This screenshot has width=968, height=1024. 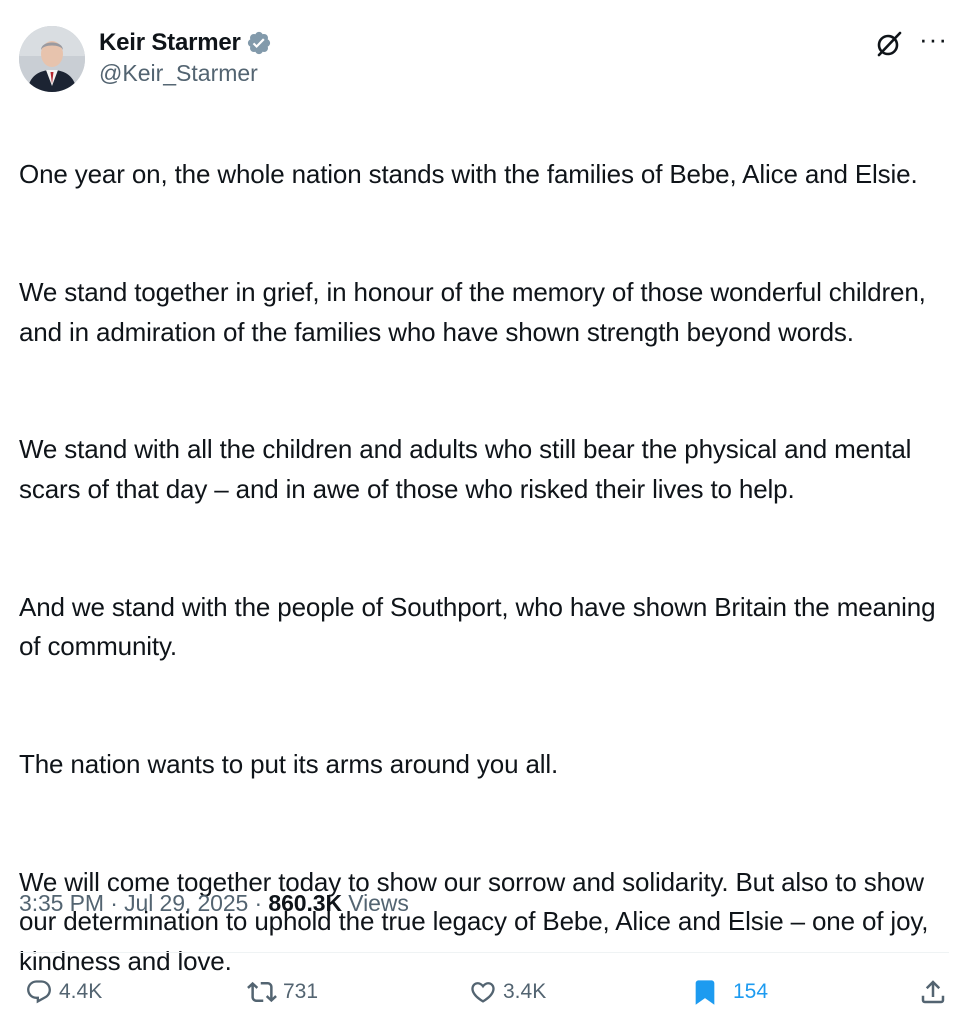 I want to click on grok-icon, so click(x=889, y=44).